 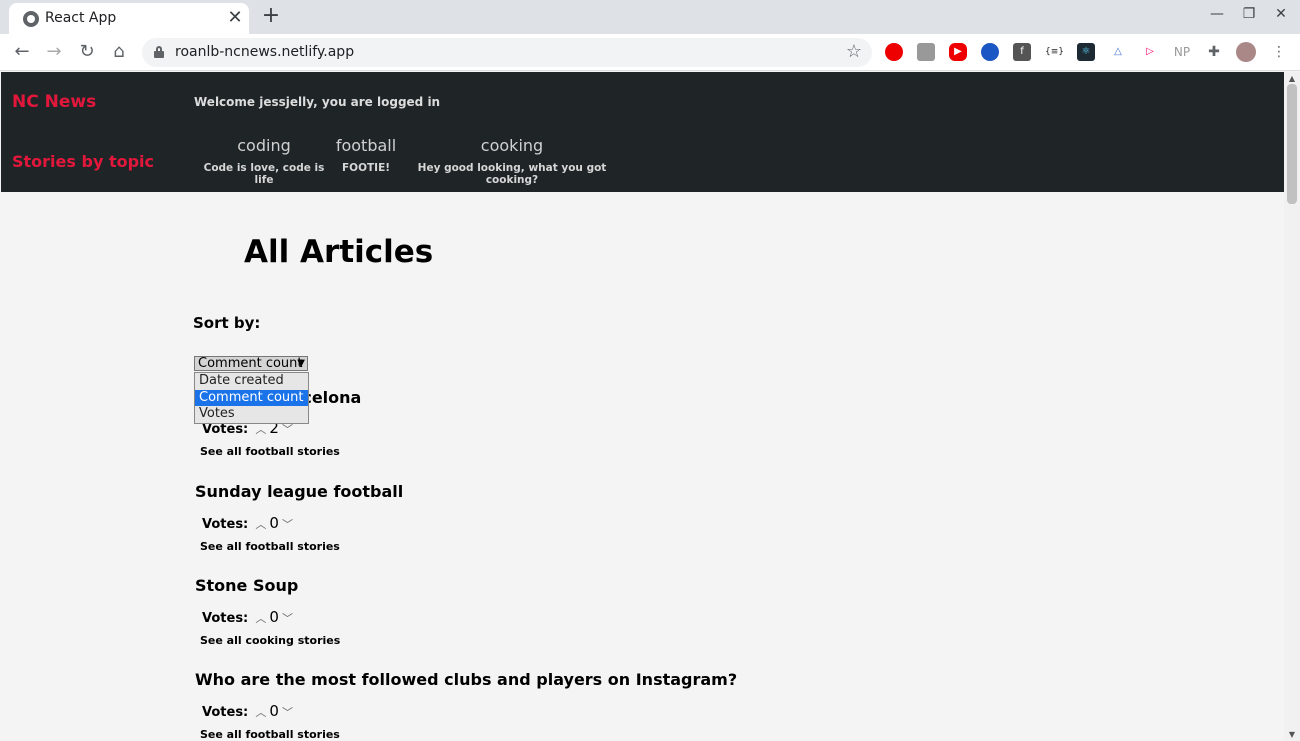 What do you see at coordinates (1217, 14) in the screenshot?
I see `minimize-icon: —` at bounding box center [1217, 14].